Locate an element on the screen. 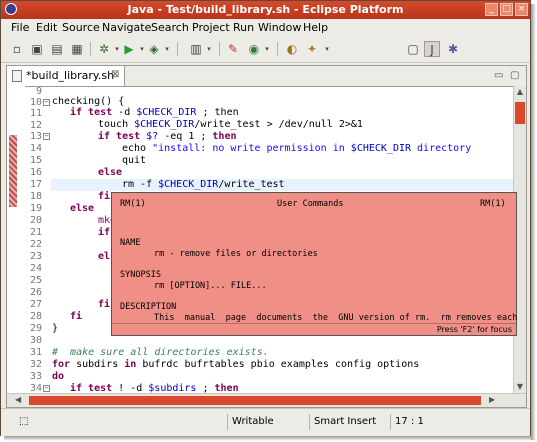 This screenshot has width=537, height=442. scroll-down-icon: ▼ is located at coordinates (520, 387).